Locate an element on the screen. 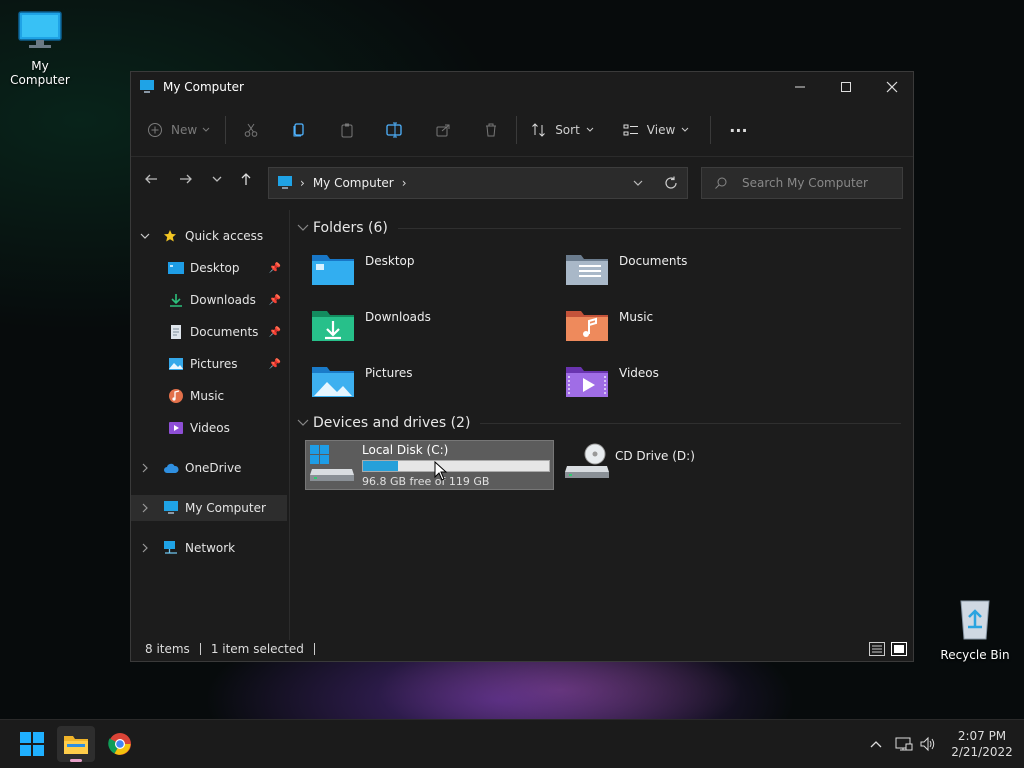 Image resolution: width=1024 pixels, height=768 pixels. more-label: ··· is located at coordinates (738, 130).